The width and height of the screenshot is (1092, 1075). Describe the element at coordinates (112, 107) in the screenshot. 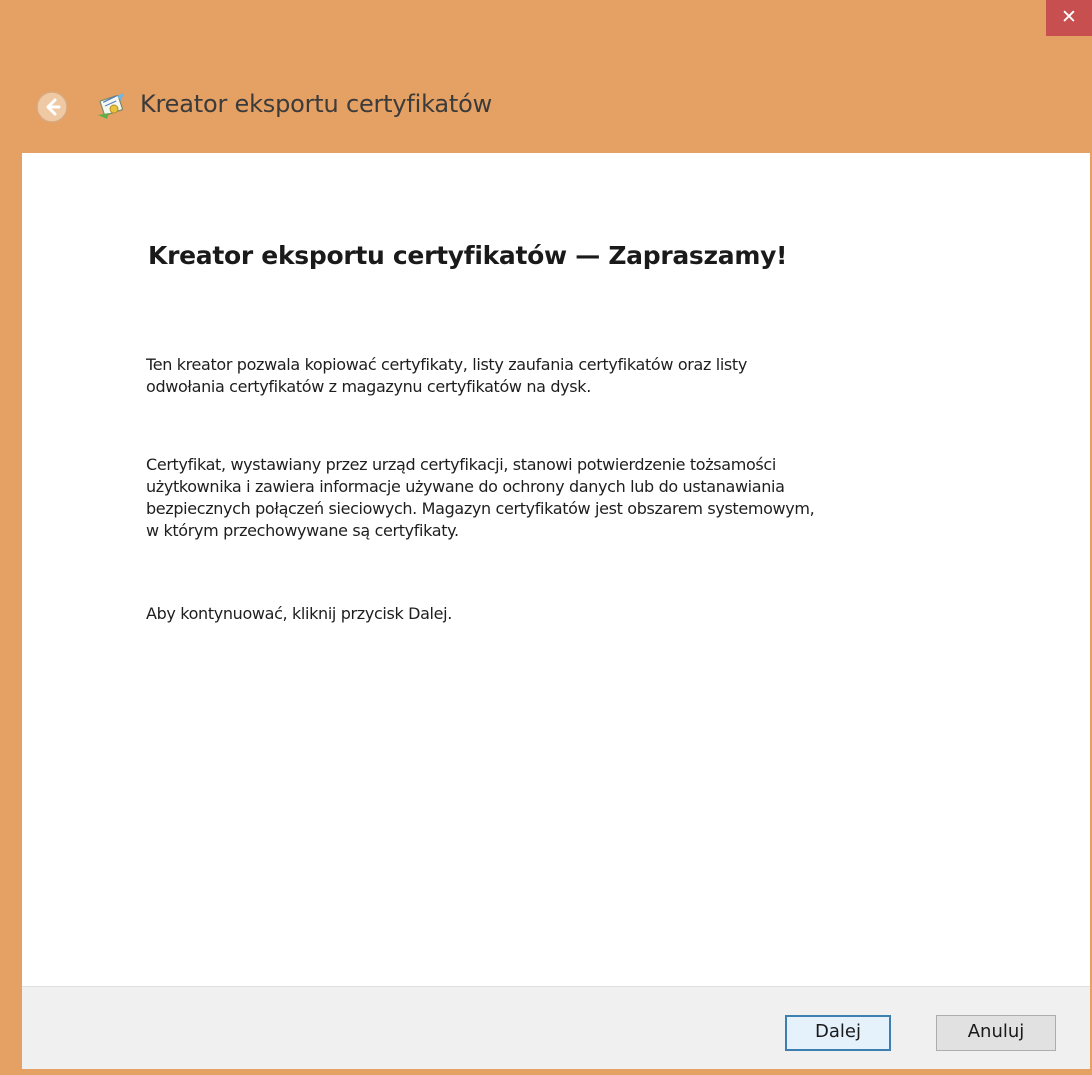

I see `certificate-wizard-icon` at that location.